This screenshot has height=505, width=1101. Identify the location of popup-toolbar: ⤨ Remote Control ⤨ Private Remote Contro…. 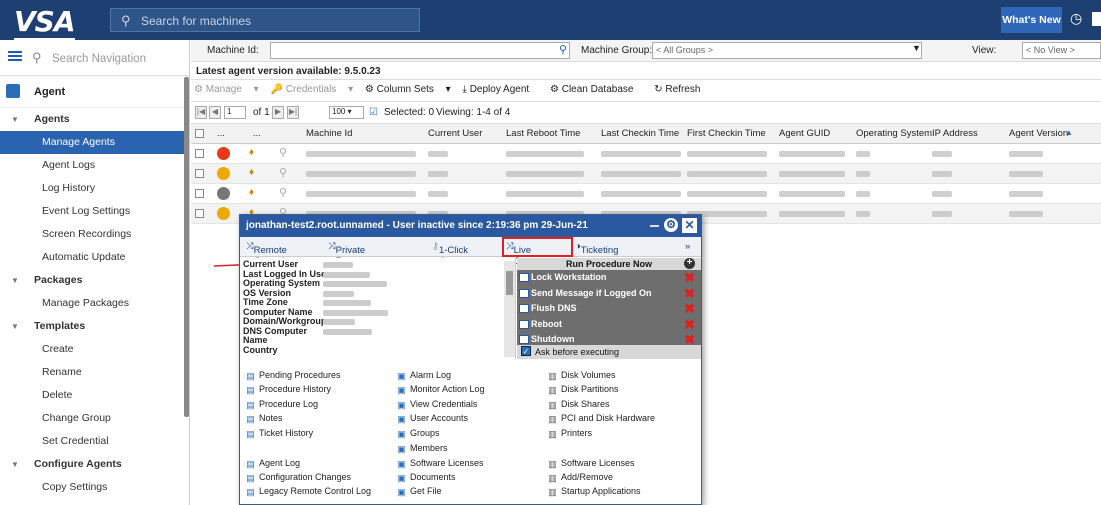
(470, 257).